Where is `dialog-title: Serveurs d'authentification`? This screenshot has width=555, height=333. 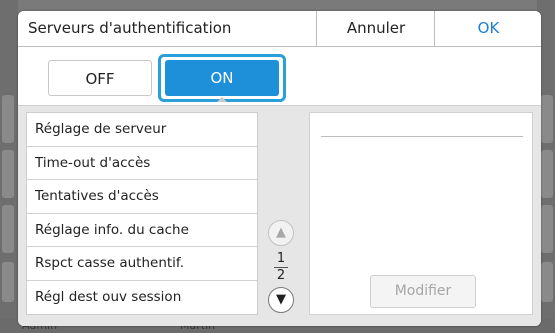 dialog-title: Serveurs d'authentification is located at coordinates (130, 28).